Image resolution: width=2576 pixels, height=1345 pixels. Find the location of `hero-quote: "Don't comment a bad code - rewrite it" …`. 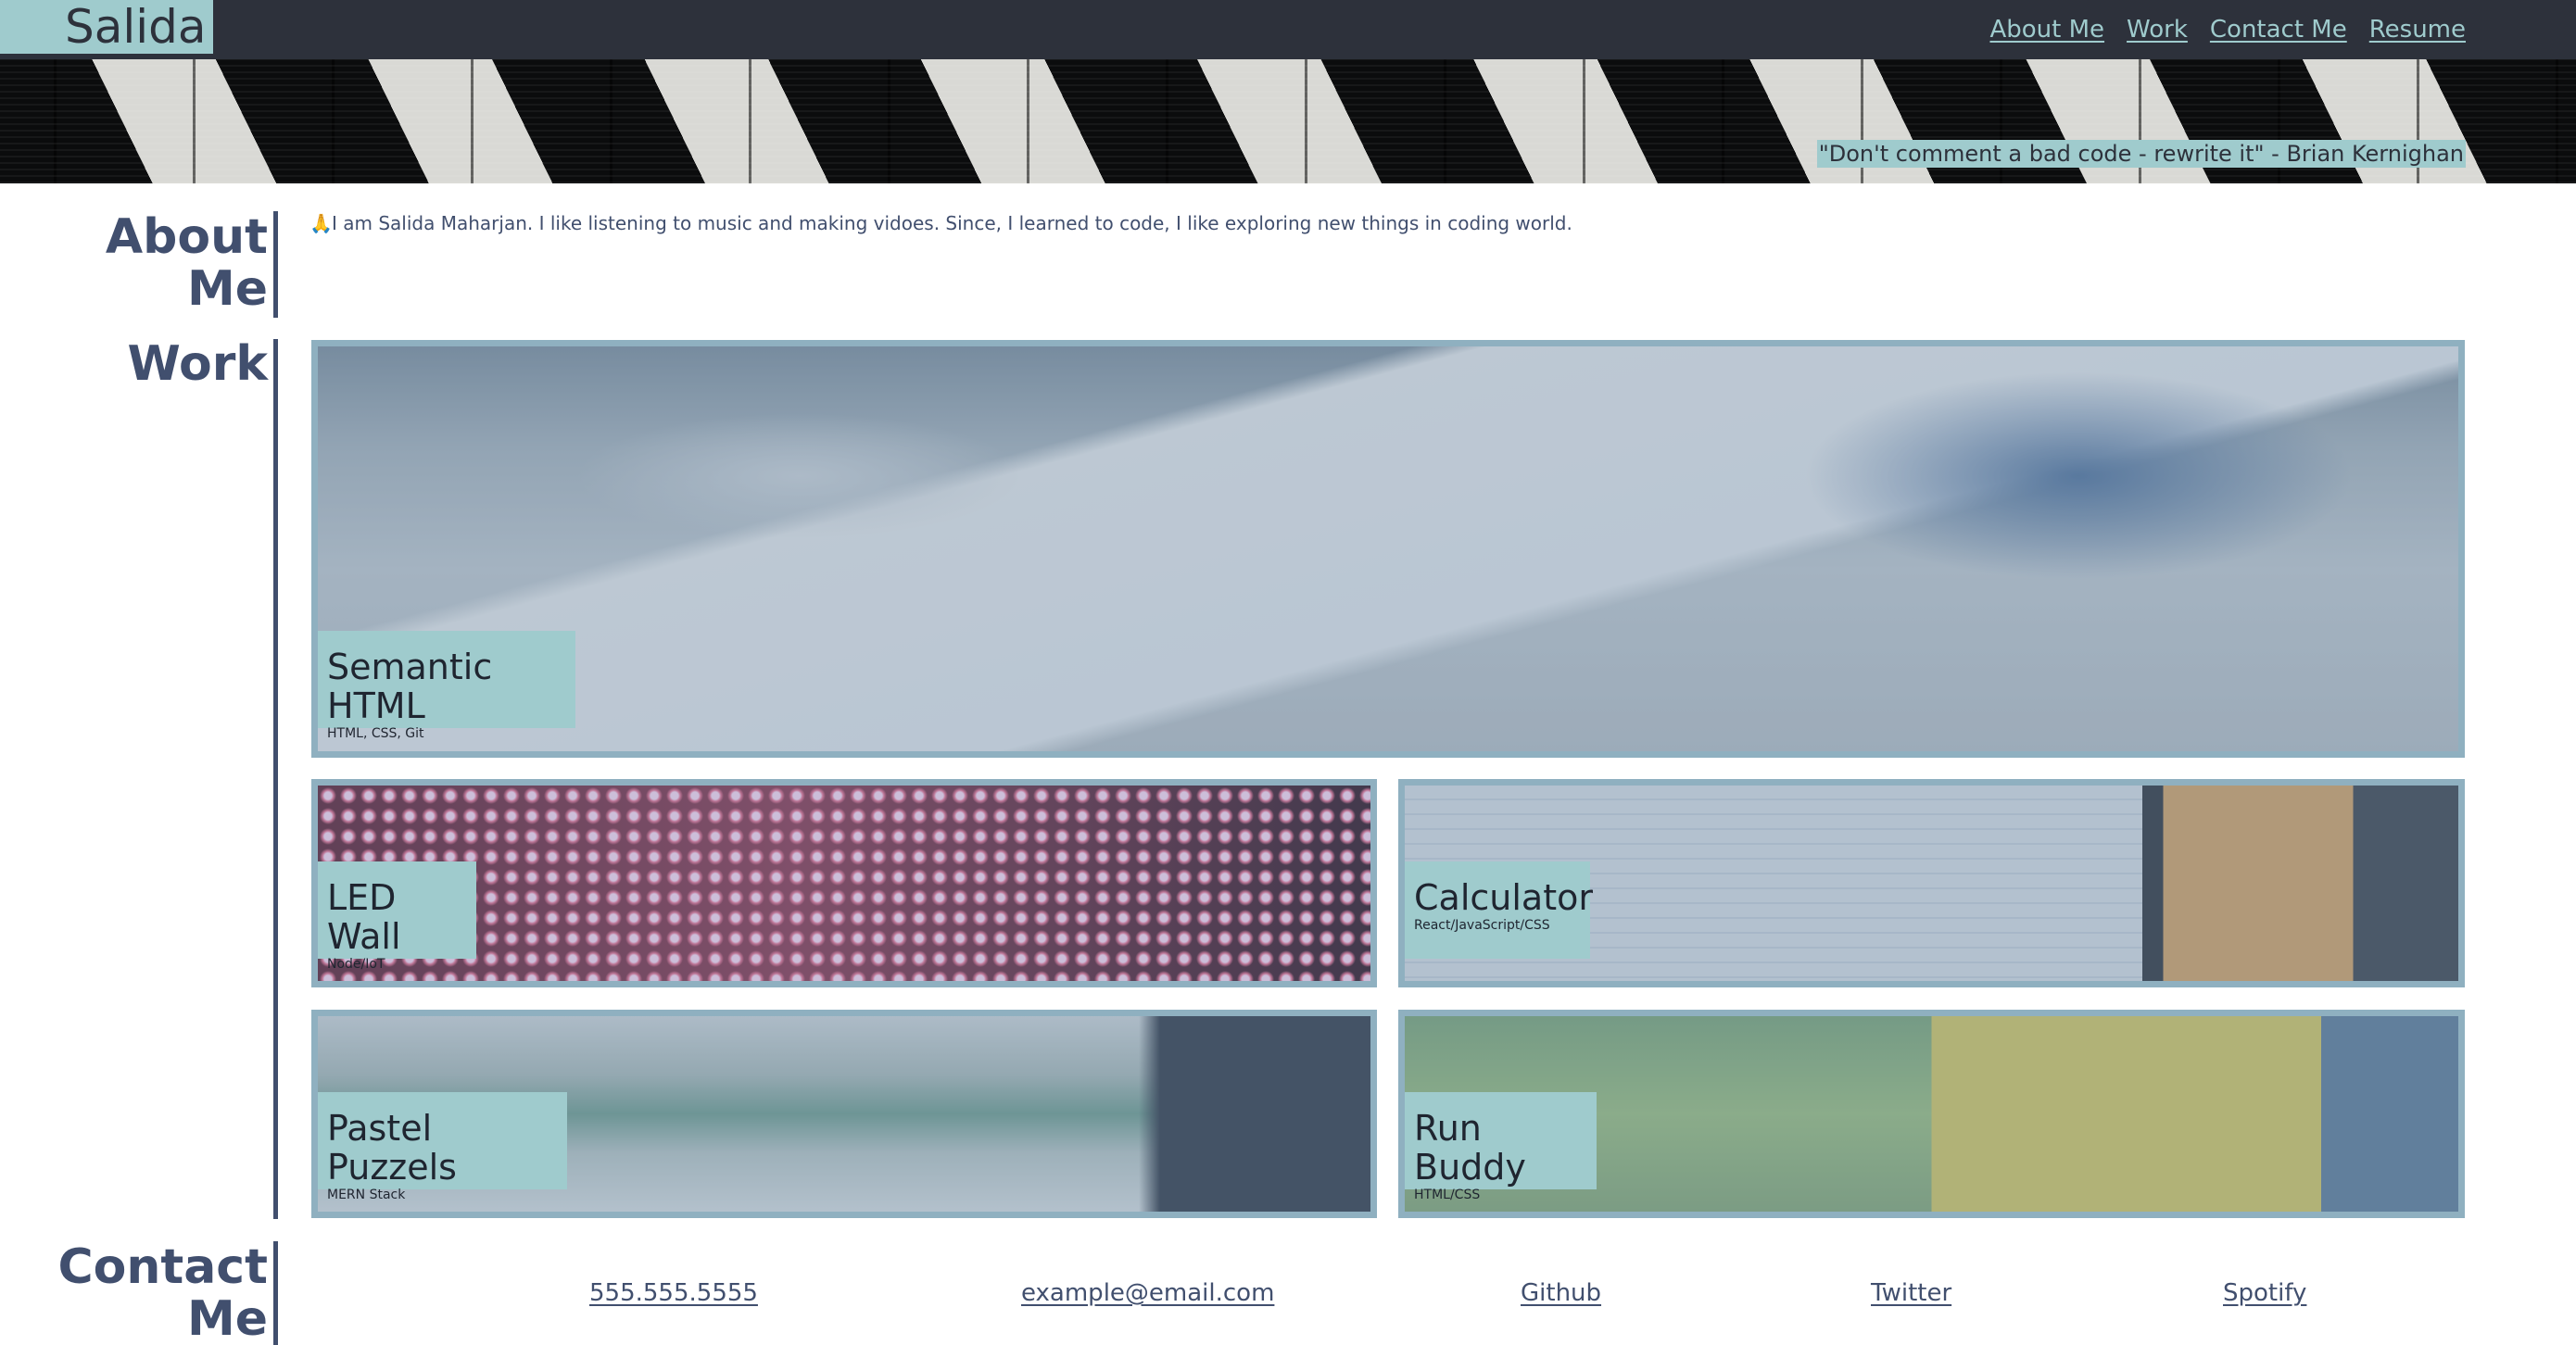

hero-quote: "Don't comment a bad code - rewrite it" … is located at coordinates (2141, 154).